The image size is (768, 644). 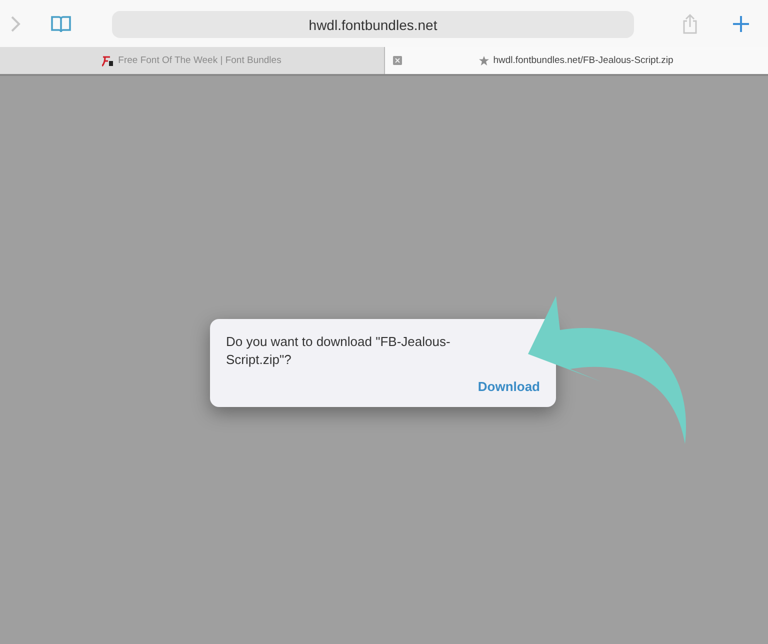 I want to click on browser-tab: hwdl.fontbundles.net/FB-Jealous-Script.zip, so click(x=576, y=60).